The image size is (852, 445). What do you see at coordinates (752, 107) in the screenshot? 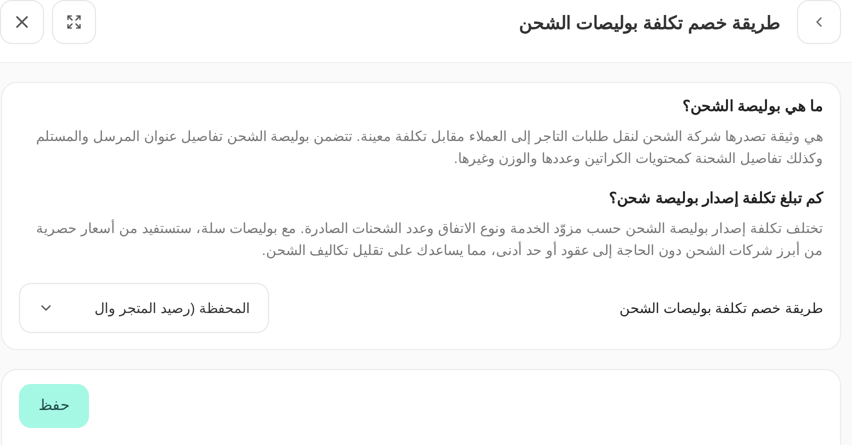
I see `faq-question: ما هي بوليصة الشحن؟` at bounding box center [752, 107].